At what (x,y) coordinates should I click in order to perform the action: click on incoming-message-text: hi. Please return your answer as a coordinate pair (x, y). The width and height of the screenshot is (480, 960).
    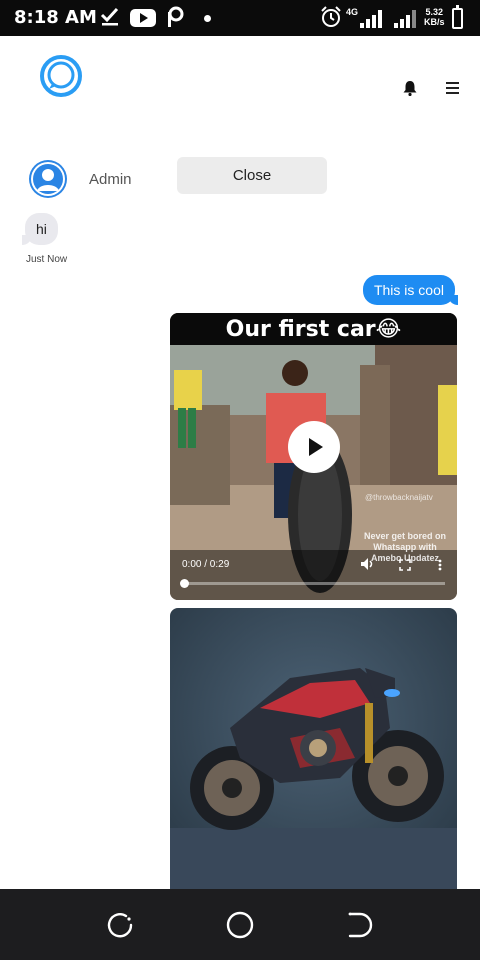
    Looking at the image, I should click on (41, 229).